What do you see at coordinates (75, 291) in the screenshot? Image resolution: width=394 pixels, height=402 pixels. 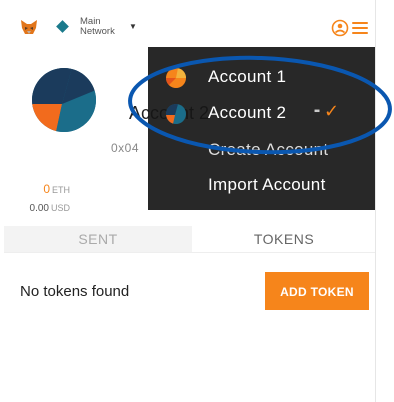 I see `empty-tokens-message: No tokens found` at bounding box center [75, 291].